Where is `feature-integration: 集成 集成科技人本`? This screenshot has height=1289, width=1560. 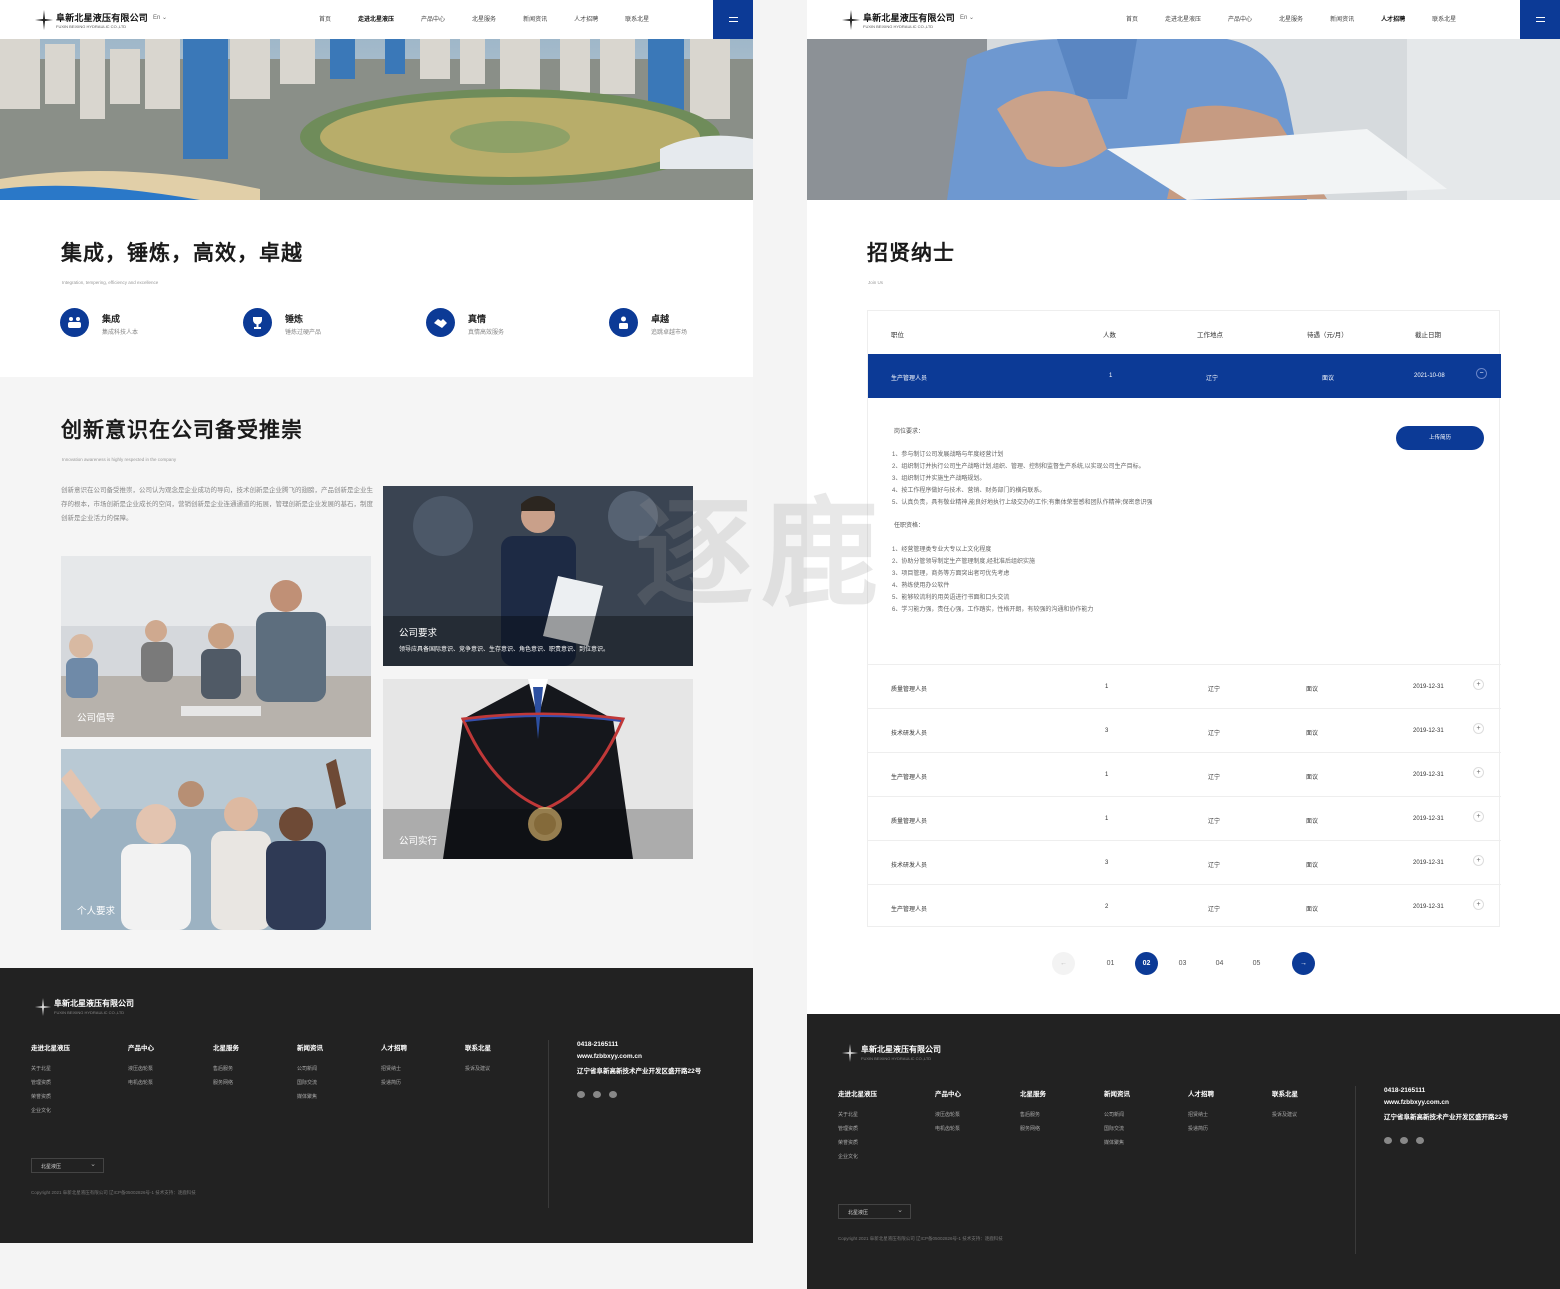
feature-integration: 集成 集成科技人本 is located at coordinates (135, 324).